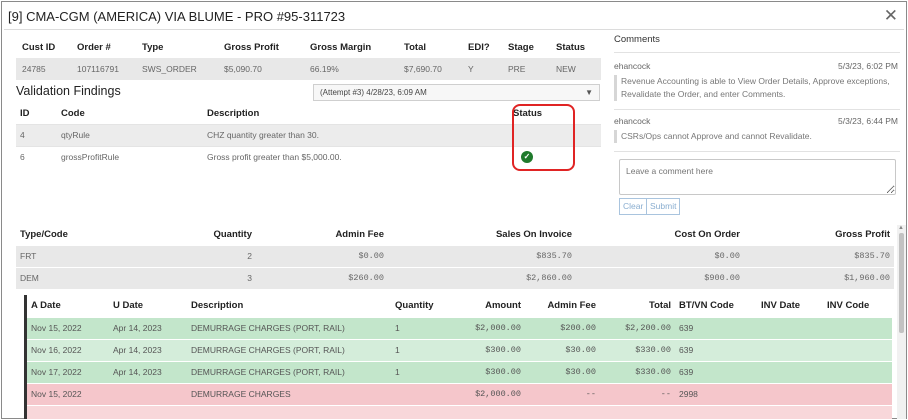 The height and width of the screenshot is (420, 908). What do you see at coordinates (356, 134) in the screenshot?
I see `validation-description: CHZ quantity greater than 30.` at bounding box center [356, 134].